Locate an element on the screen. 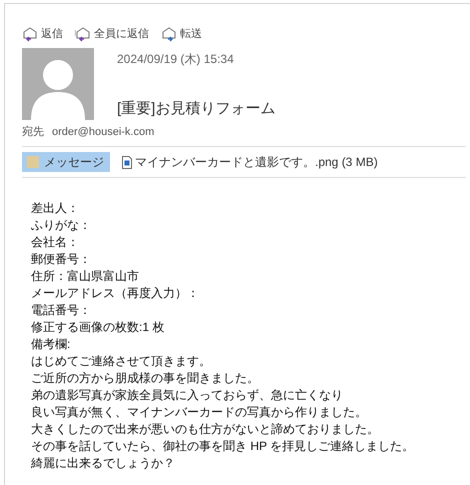 This screenshot has width=470, height=485. body-line: はじめてご連絡させて頂きます。 is located at coordinates (121, 361).